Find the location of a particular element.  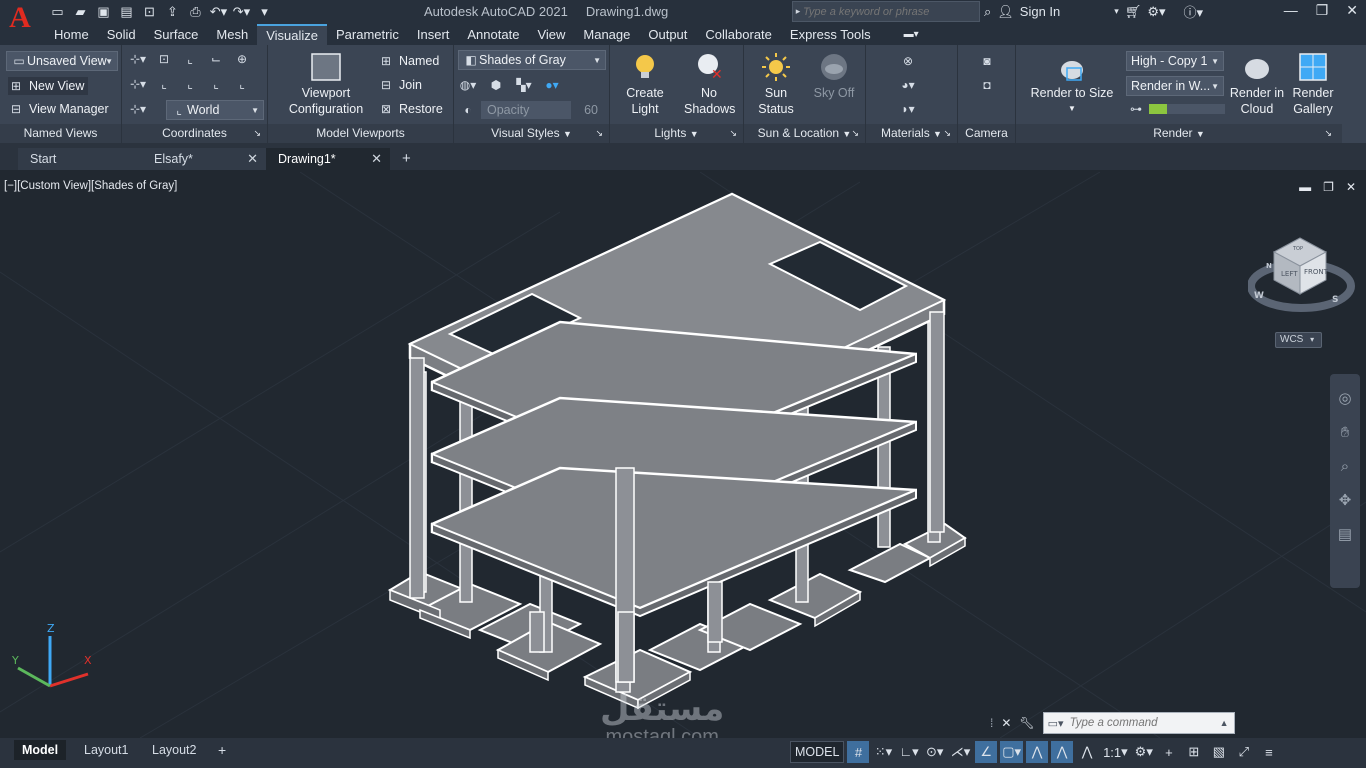

viewcube: LEFT FRONT TOP W S N is located at coordinates (1303, 275).